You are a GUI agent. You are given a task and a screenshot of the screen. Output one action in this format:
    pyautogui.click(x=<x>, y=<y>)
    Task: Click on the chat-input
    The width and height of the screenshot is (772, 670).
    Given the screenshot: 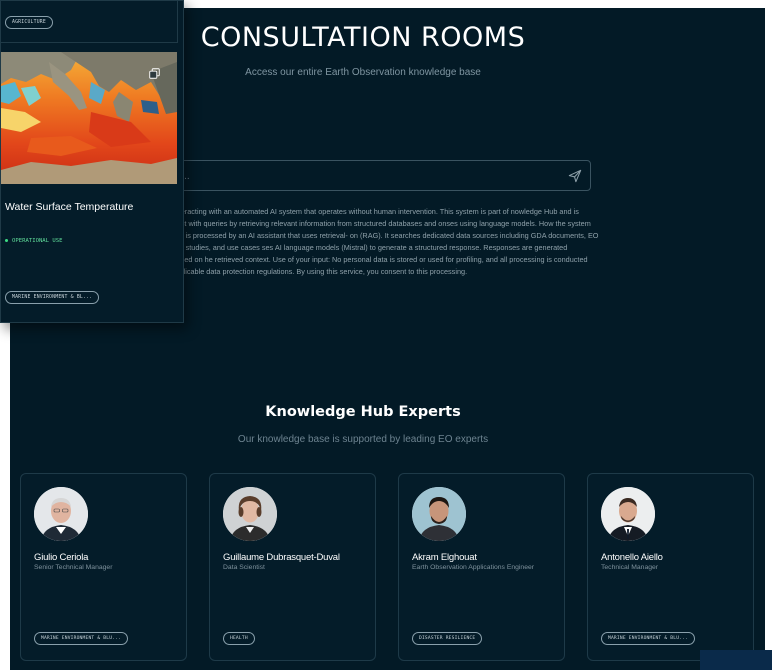 What is the action you would take?
    pyautogui.click(x=368, y=176)
    